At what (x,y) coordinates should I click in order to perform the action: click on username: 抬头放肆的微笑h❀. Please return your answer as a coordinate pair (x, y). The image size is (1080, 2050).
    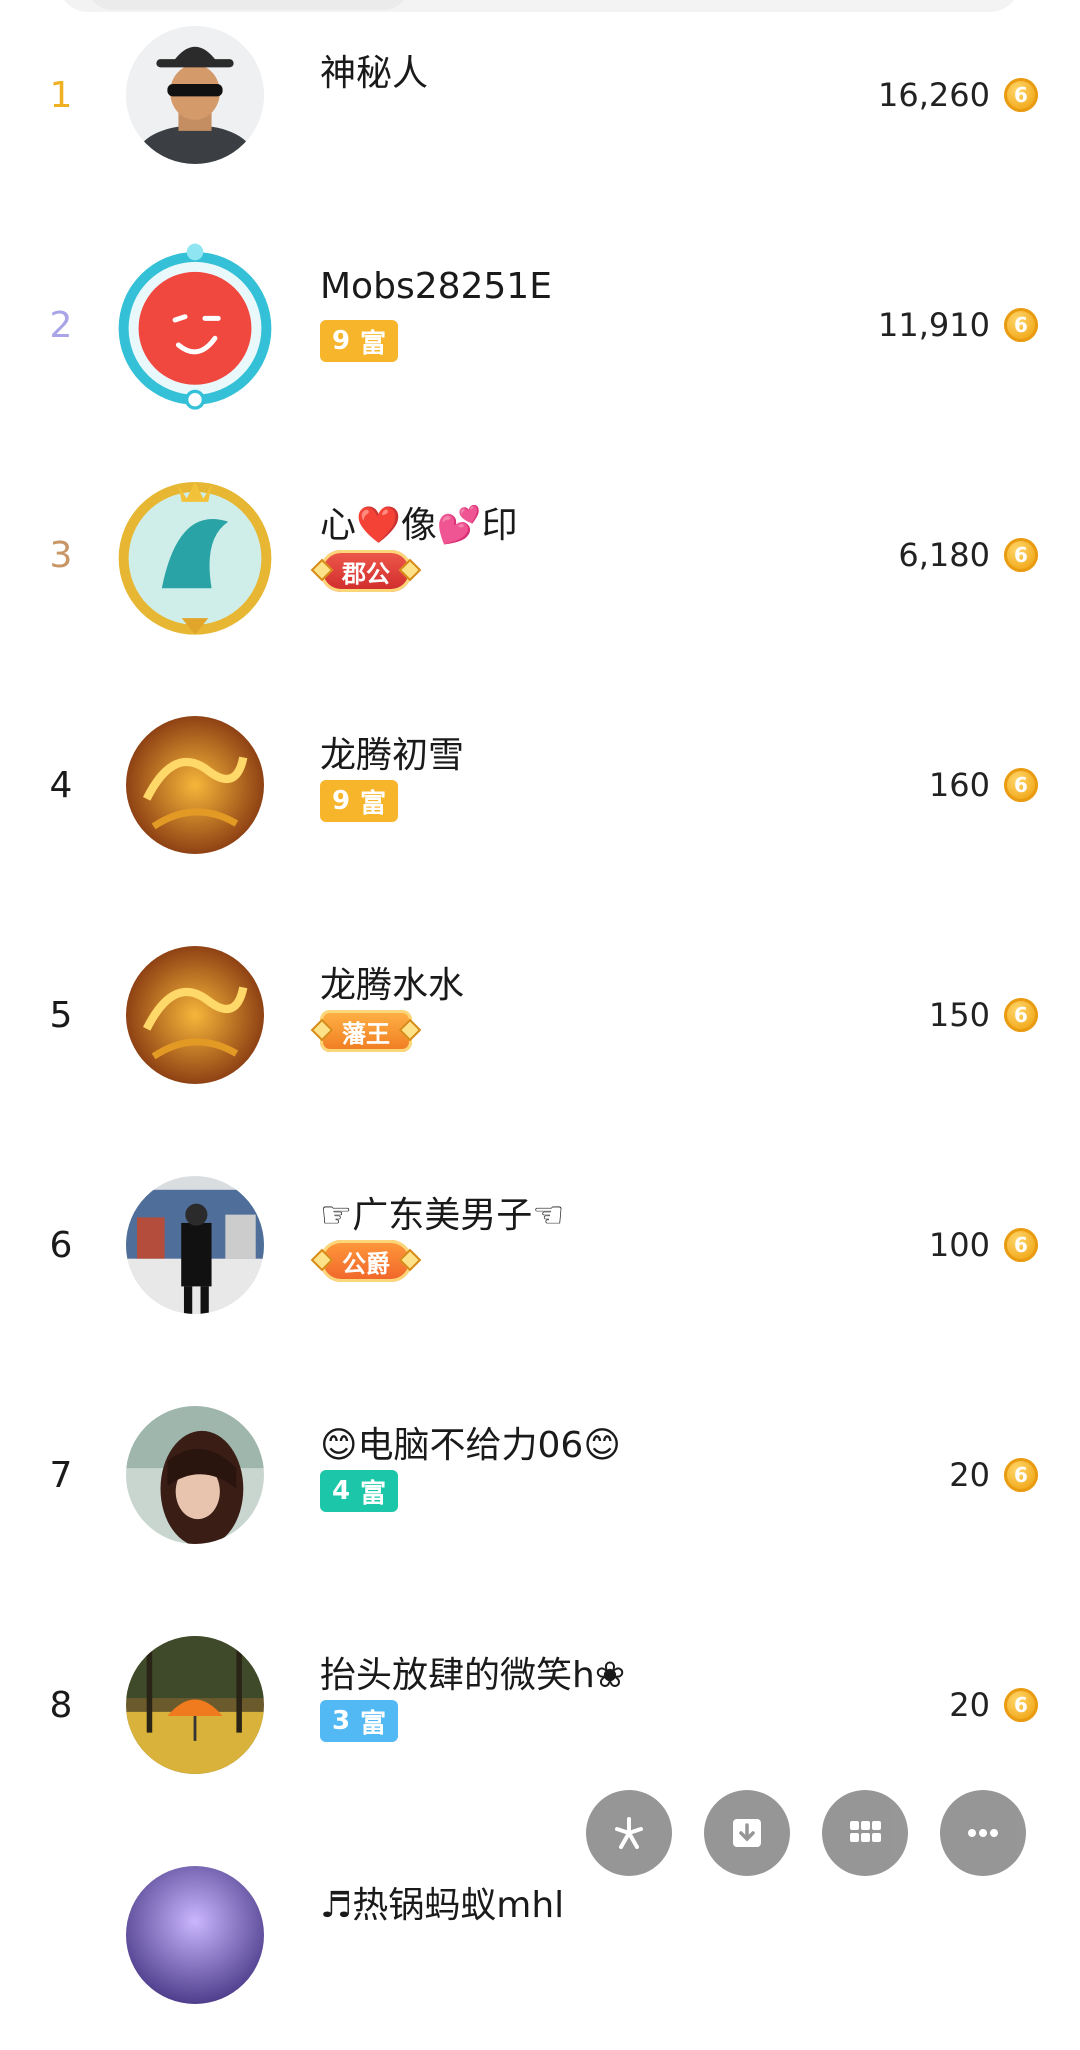
    Looking at the image, I should click on (472, 1675).